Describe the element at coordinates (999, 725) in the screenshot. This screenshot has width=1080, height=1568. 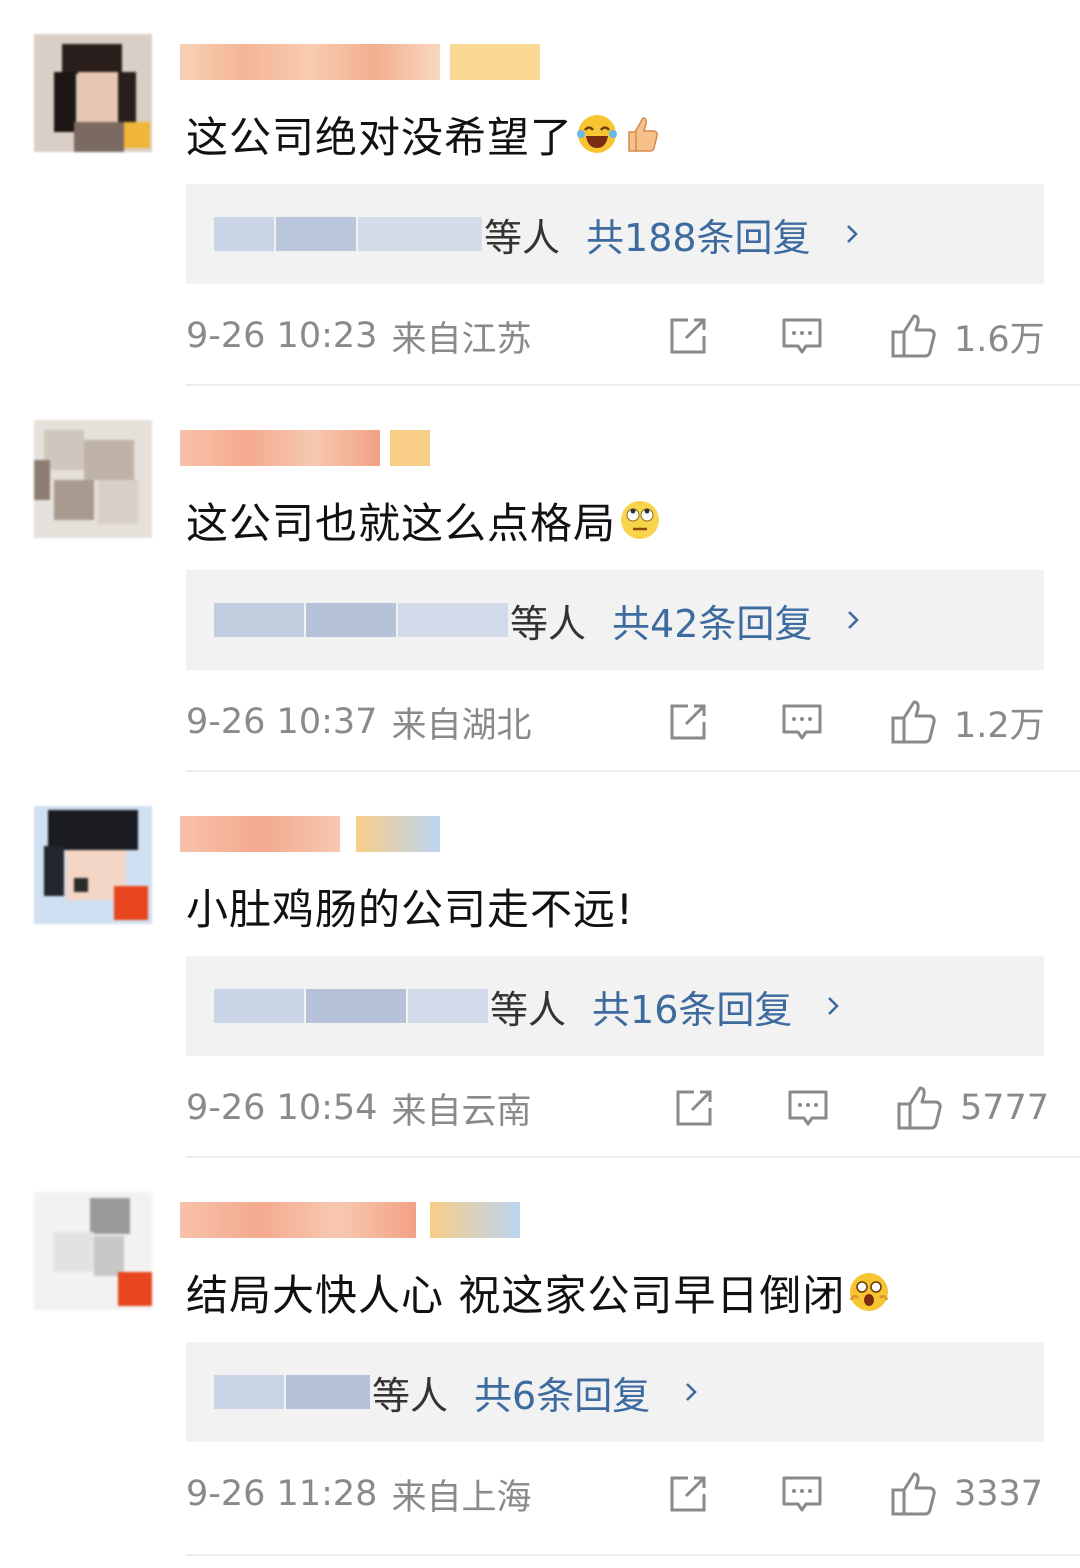
I see `like-count: 1.2万` at that location.